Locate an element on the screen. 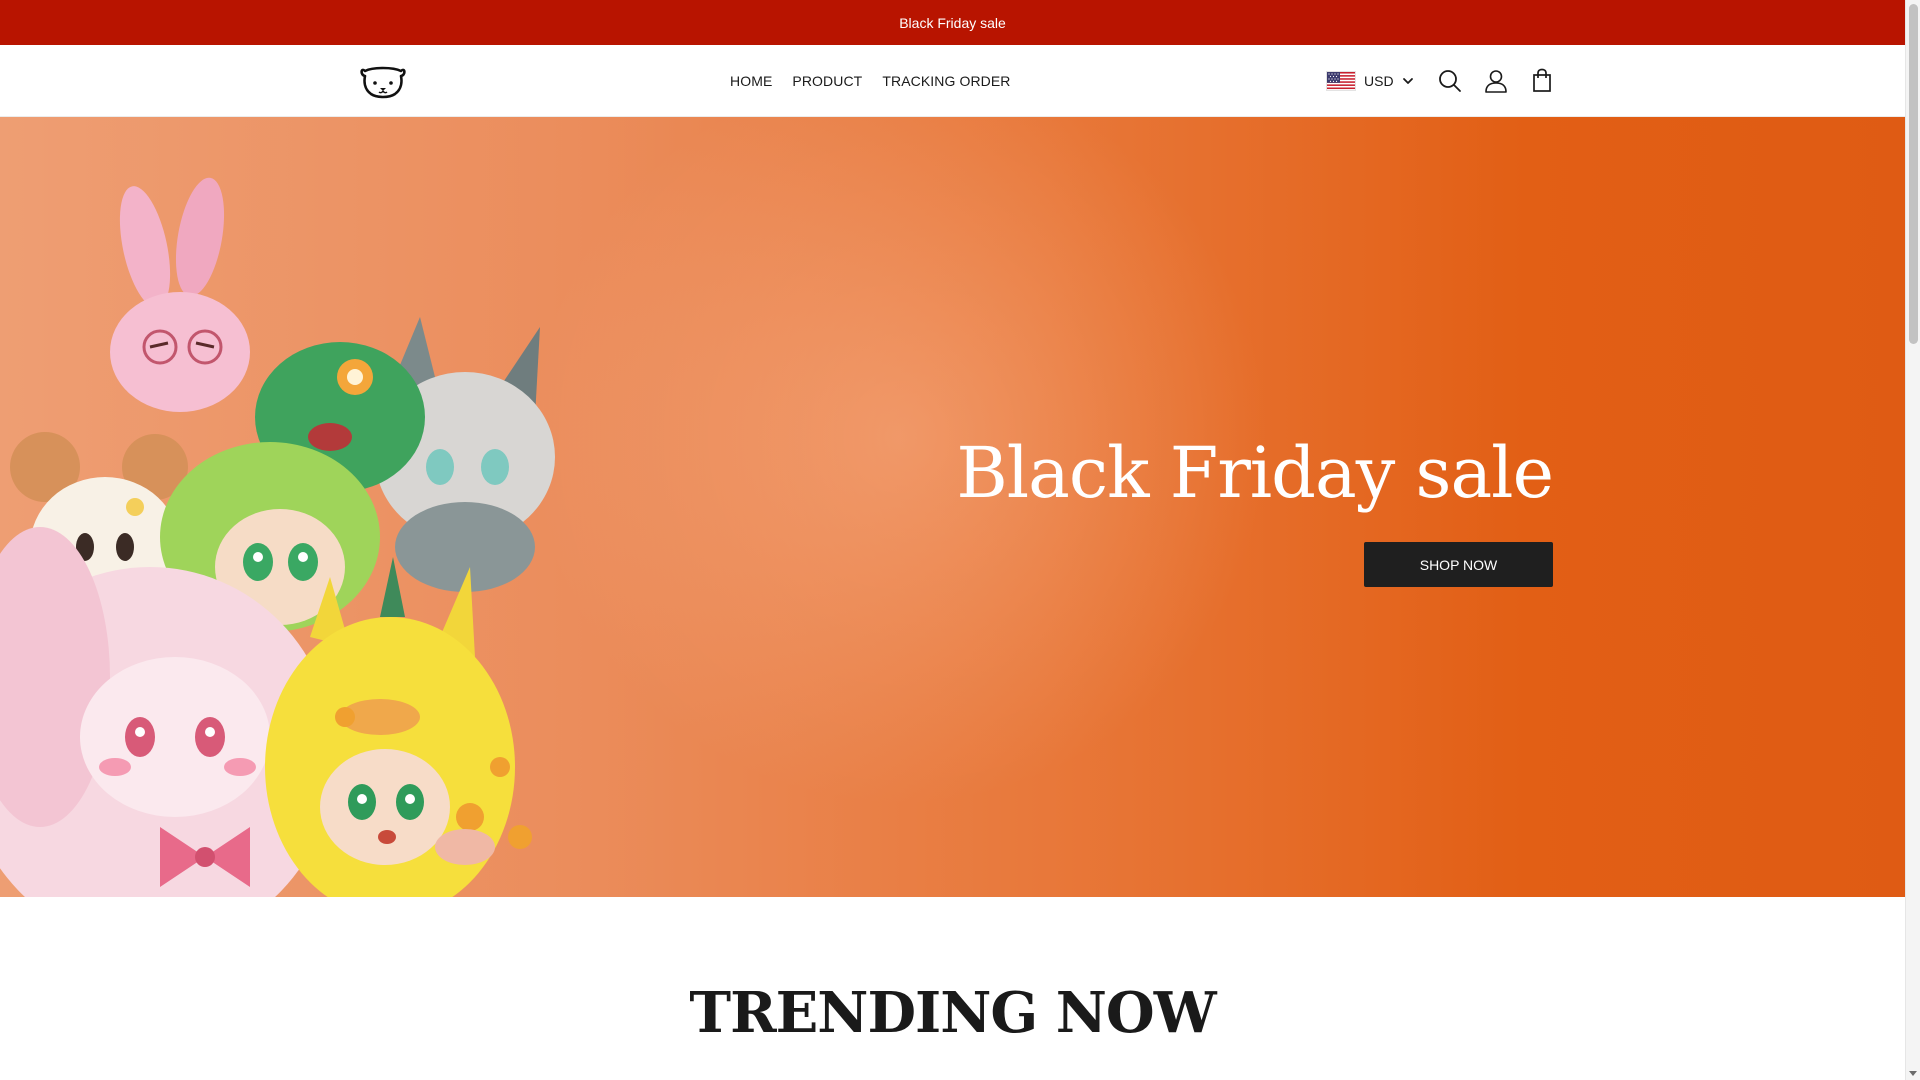 This screenshot has height=1080, width=1920. page-scrollbar is located at coordinates (1912, 540).